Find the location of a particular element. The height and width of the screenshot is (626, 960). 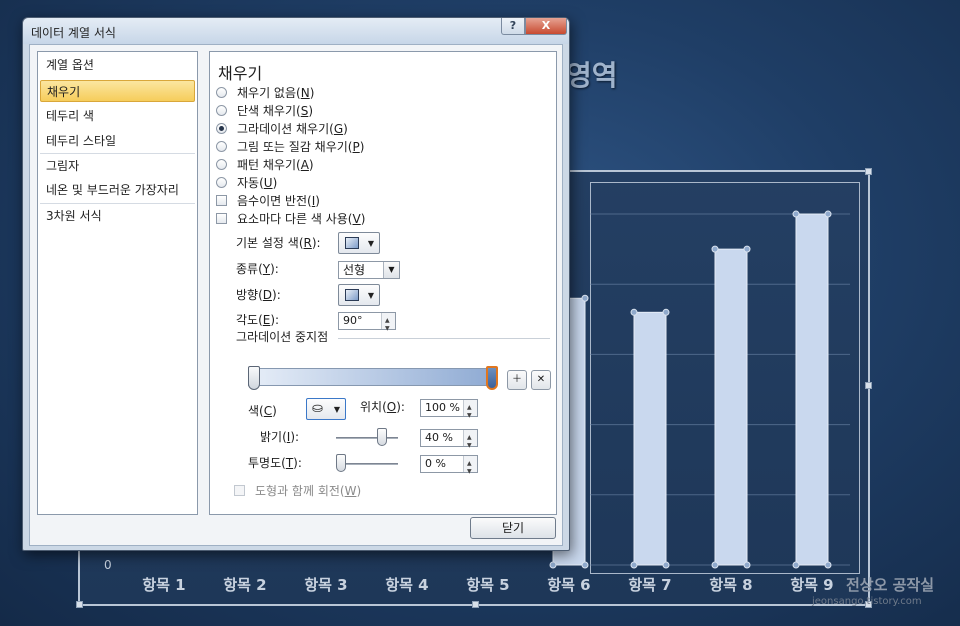

nav-item-border-color: 테두리 색 is located at coordinates (117, 116).